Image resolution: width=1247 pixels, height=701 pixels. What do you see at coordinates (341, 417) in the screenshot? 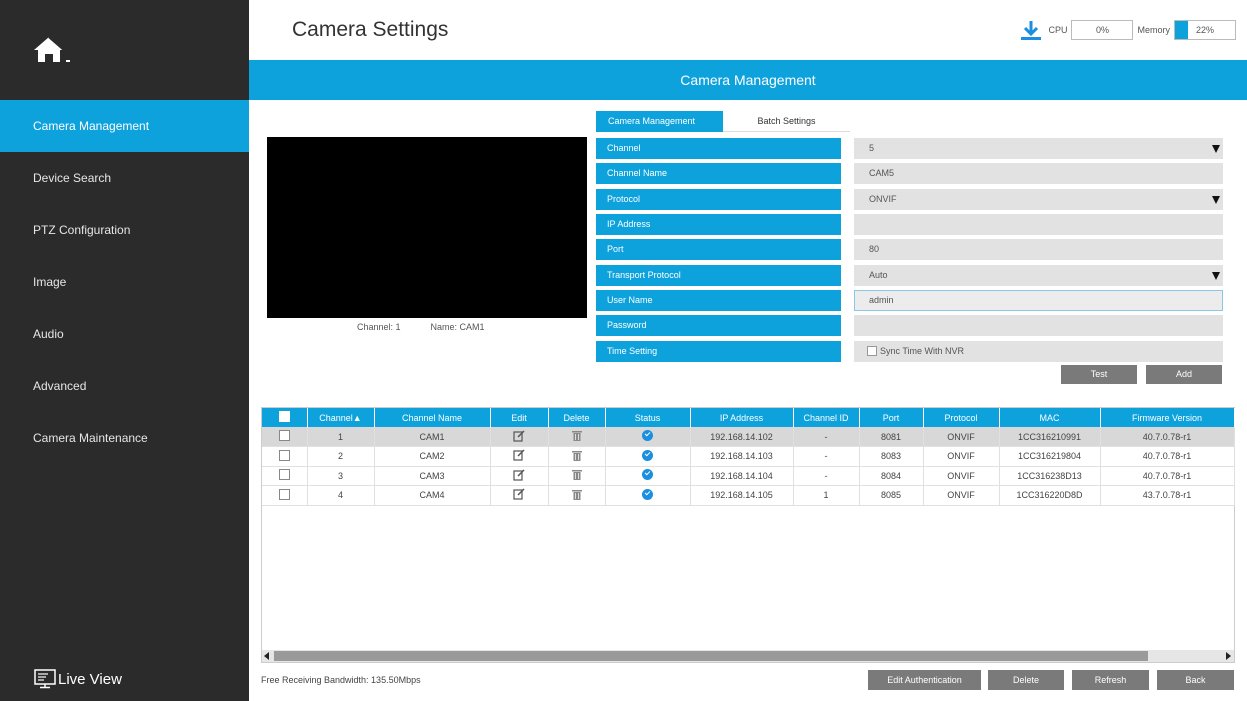
I see `header-channel: Channel▲` at bounding box center [341, 417].